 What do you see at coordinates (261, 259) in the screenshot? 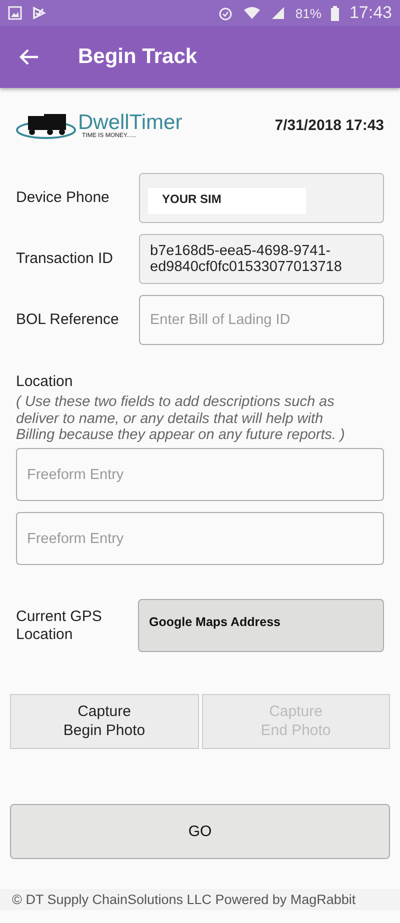
I see `transaction-id-field: b7e168d5-eea5-4698-9741-ed9840cf0fc01533077013718` at bounding box center [261, 259].